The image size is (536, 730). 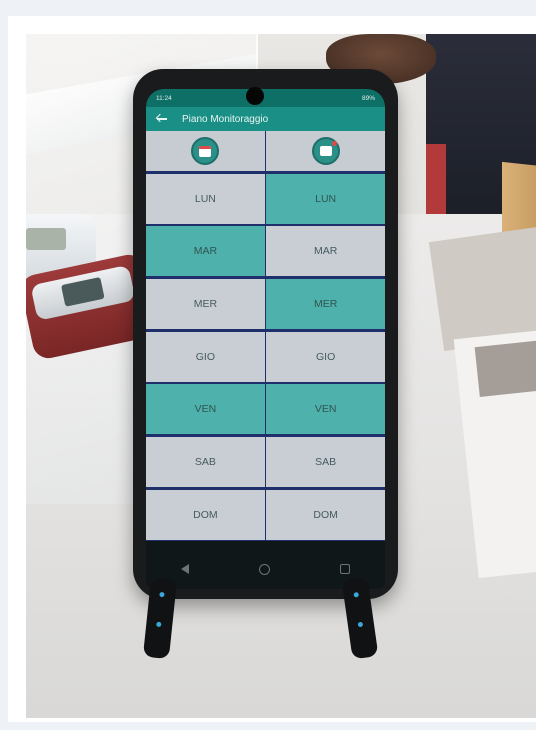 I want to click on status-time: 11:24, so click(x=164, y=98).